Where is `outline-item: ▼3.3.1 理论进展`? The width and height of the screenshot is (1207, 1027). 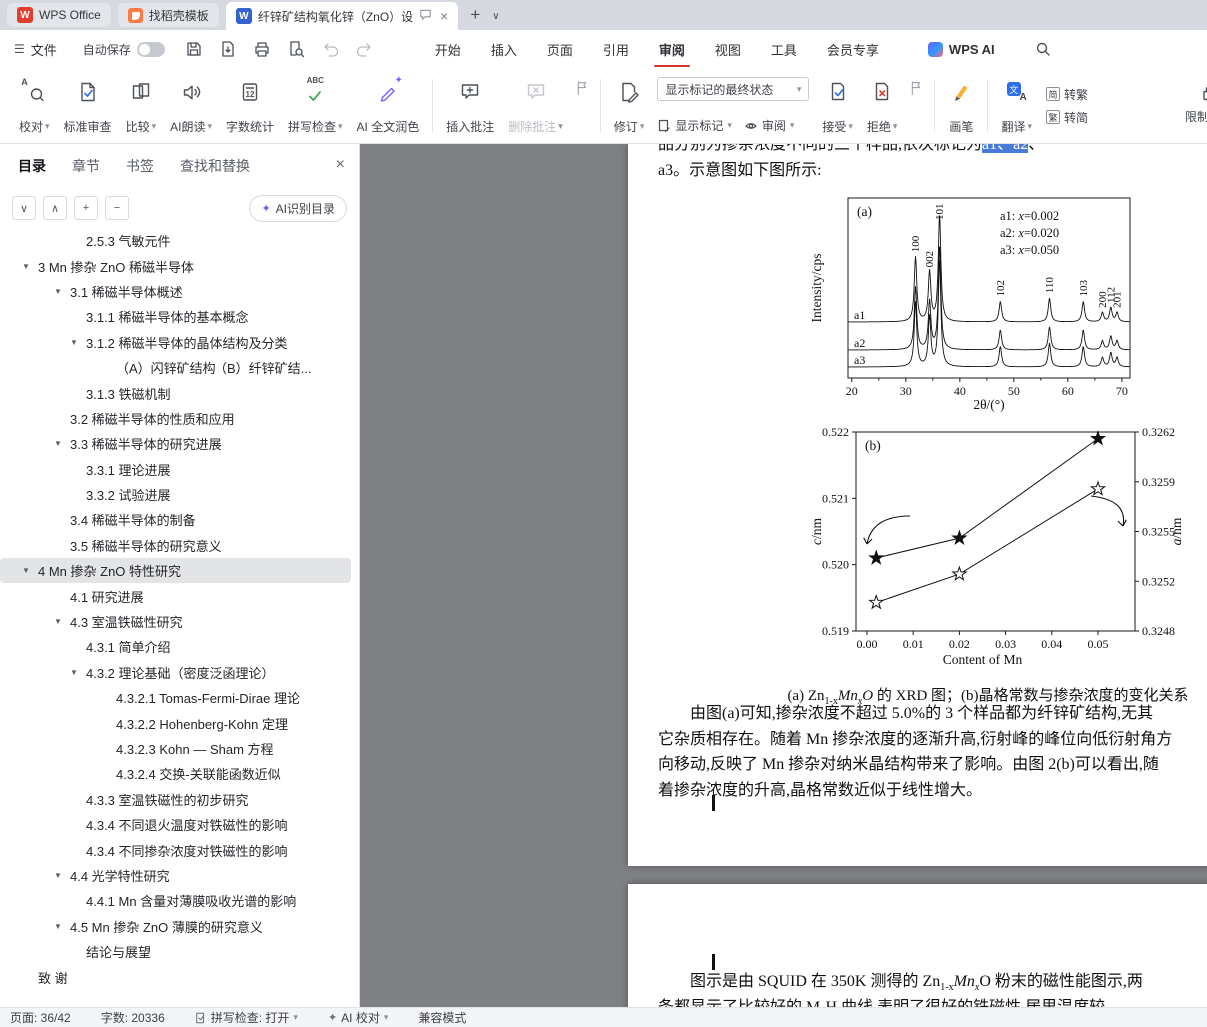
outline-item: ▼3.3.1 理论进展 is located at coordinates (179, 469).